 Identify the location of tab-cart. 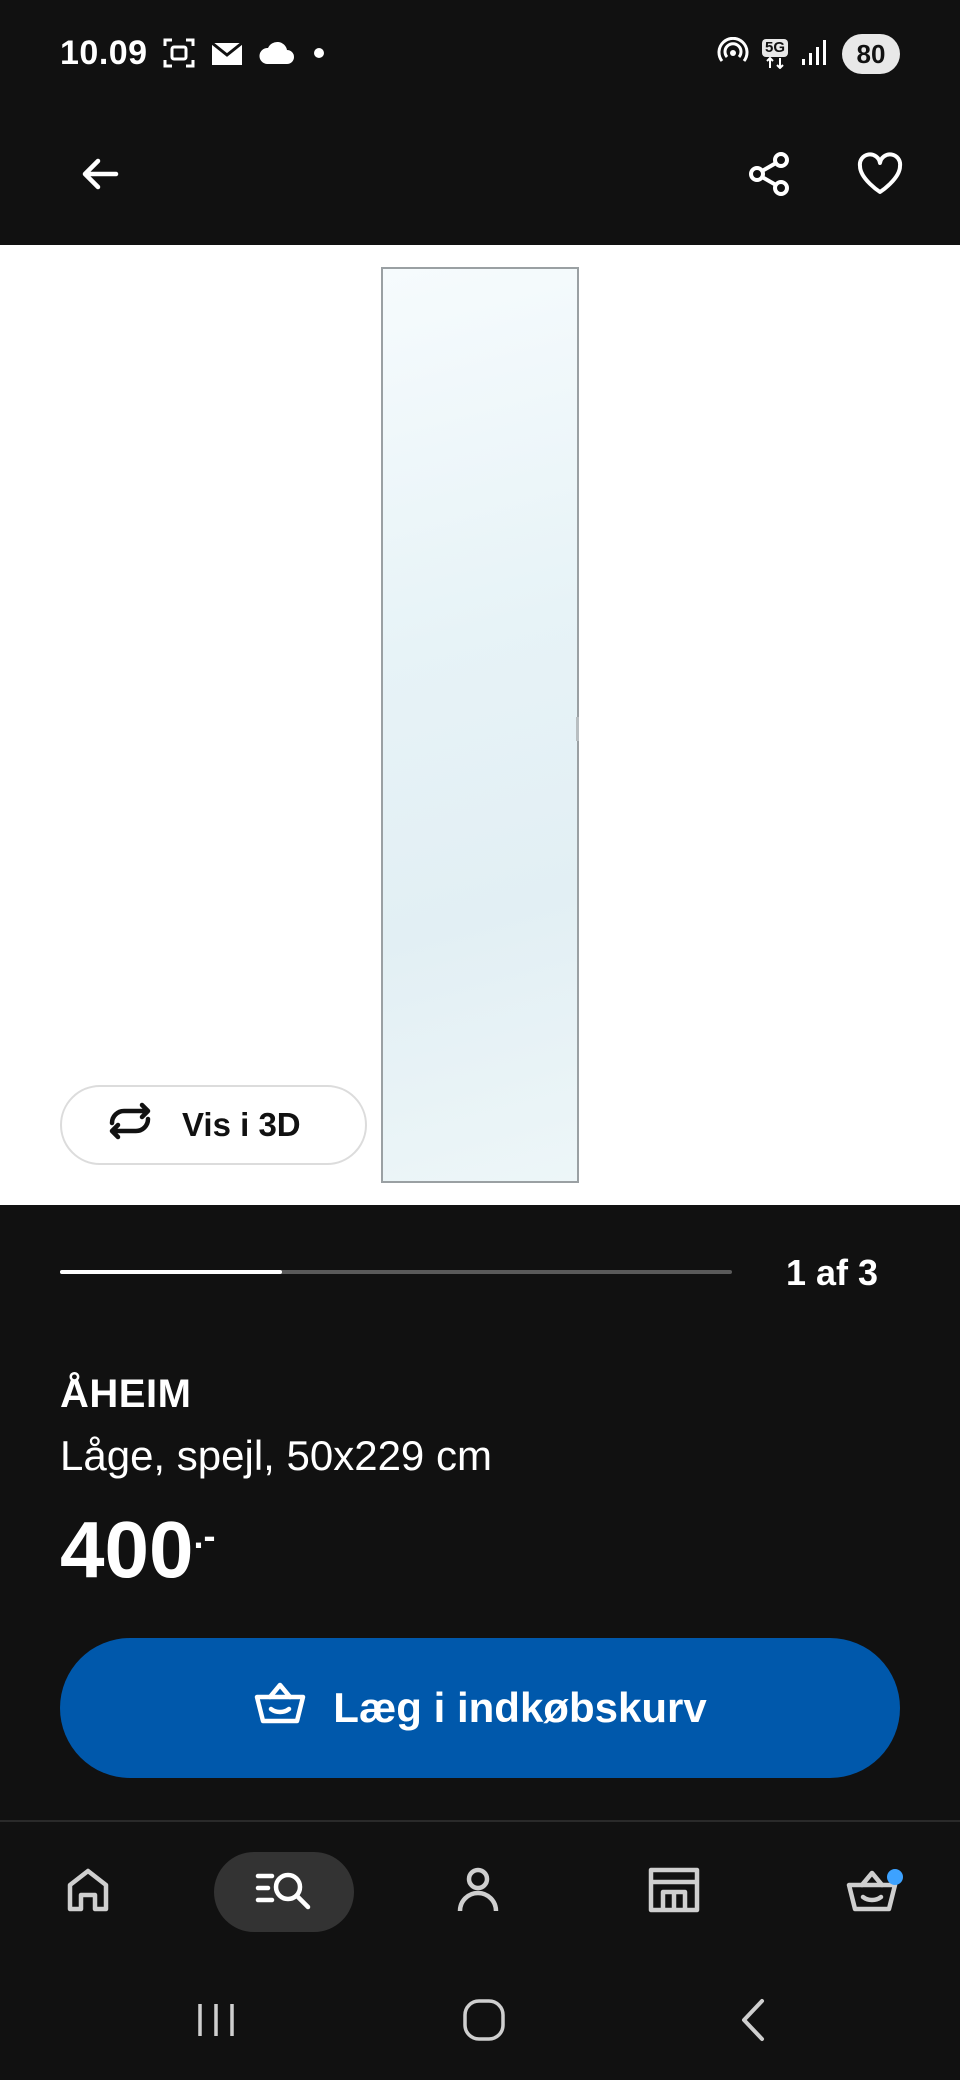
(872, 1892).